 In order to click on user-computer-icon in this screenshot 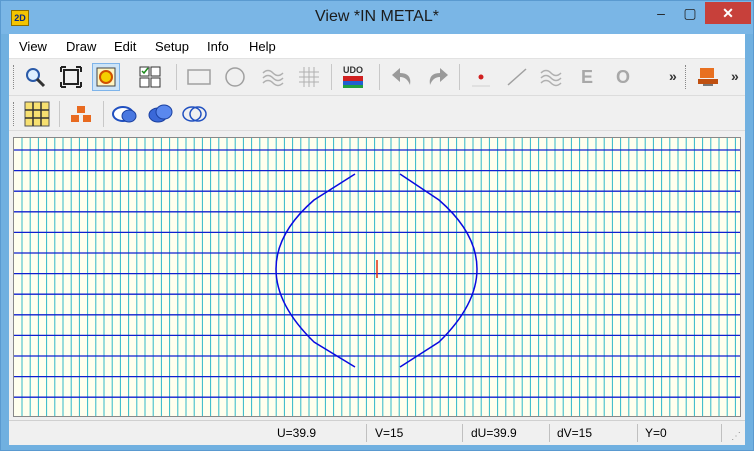, I will do `click(709, 77)`.